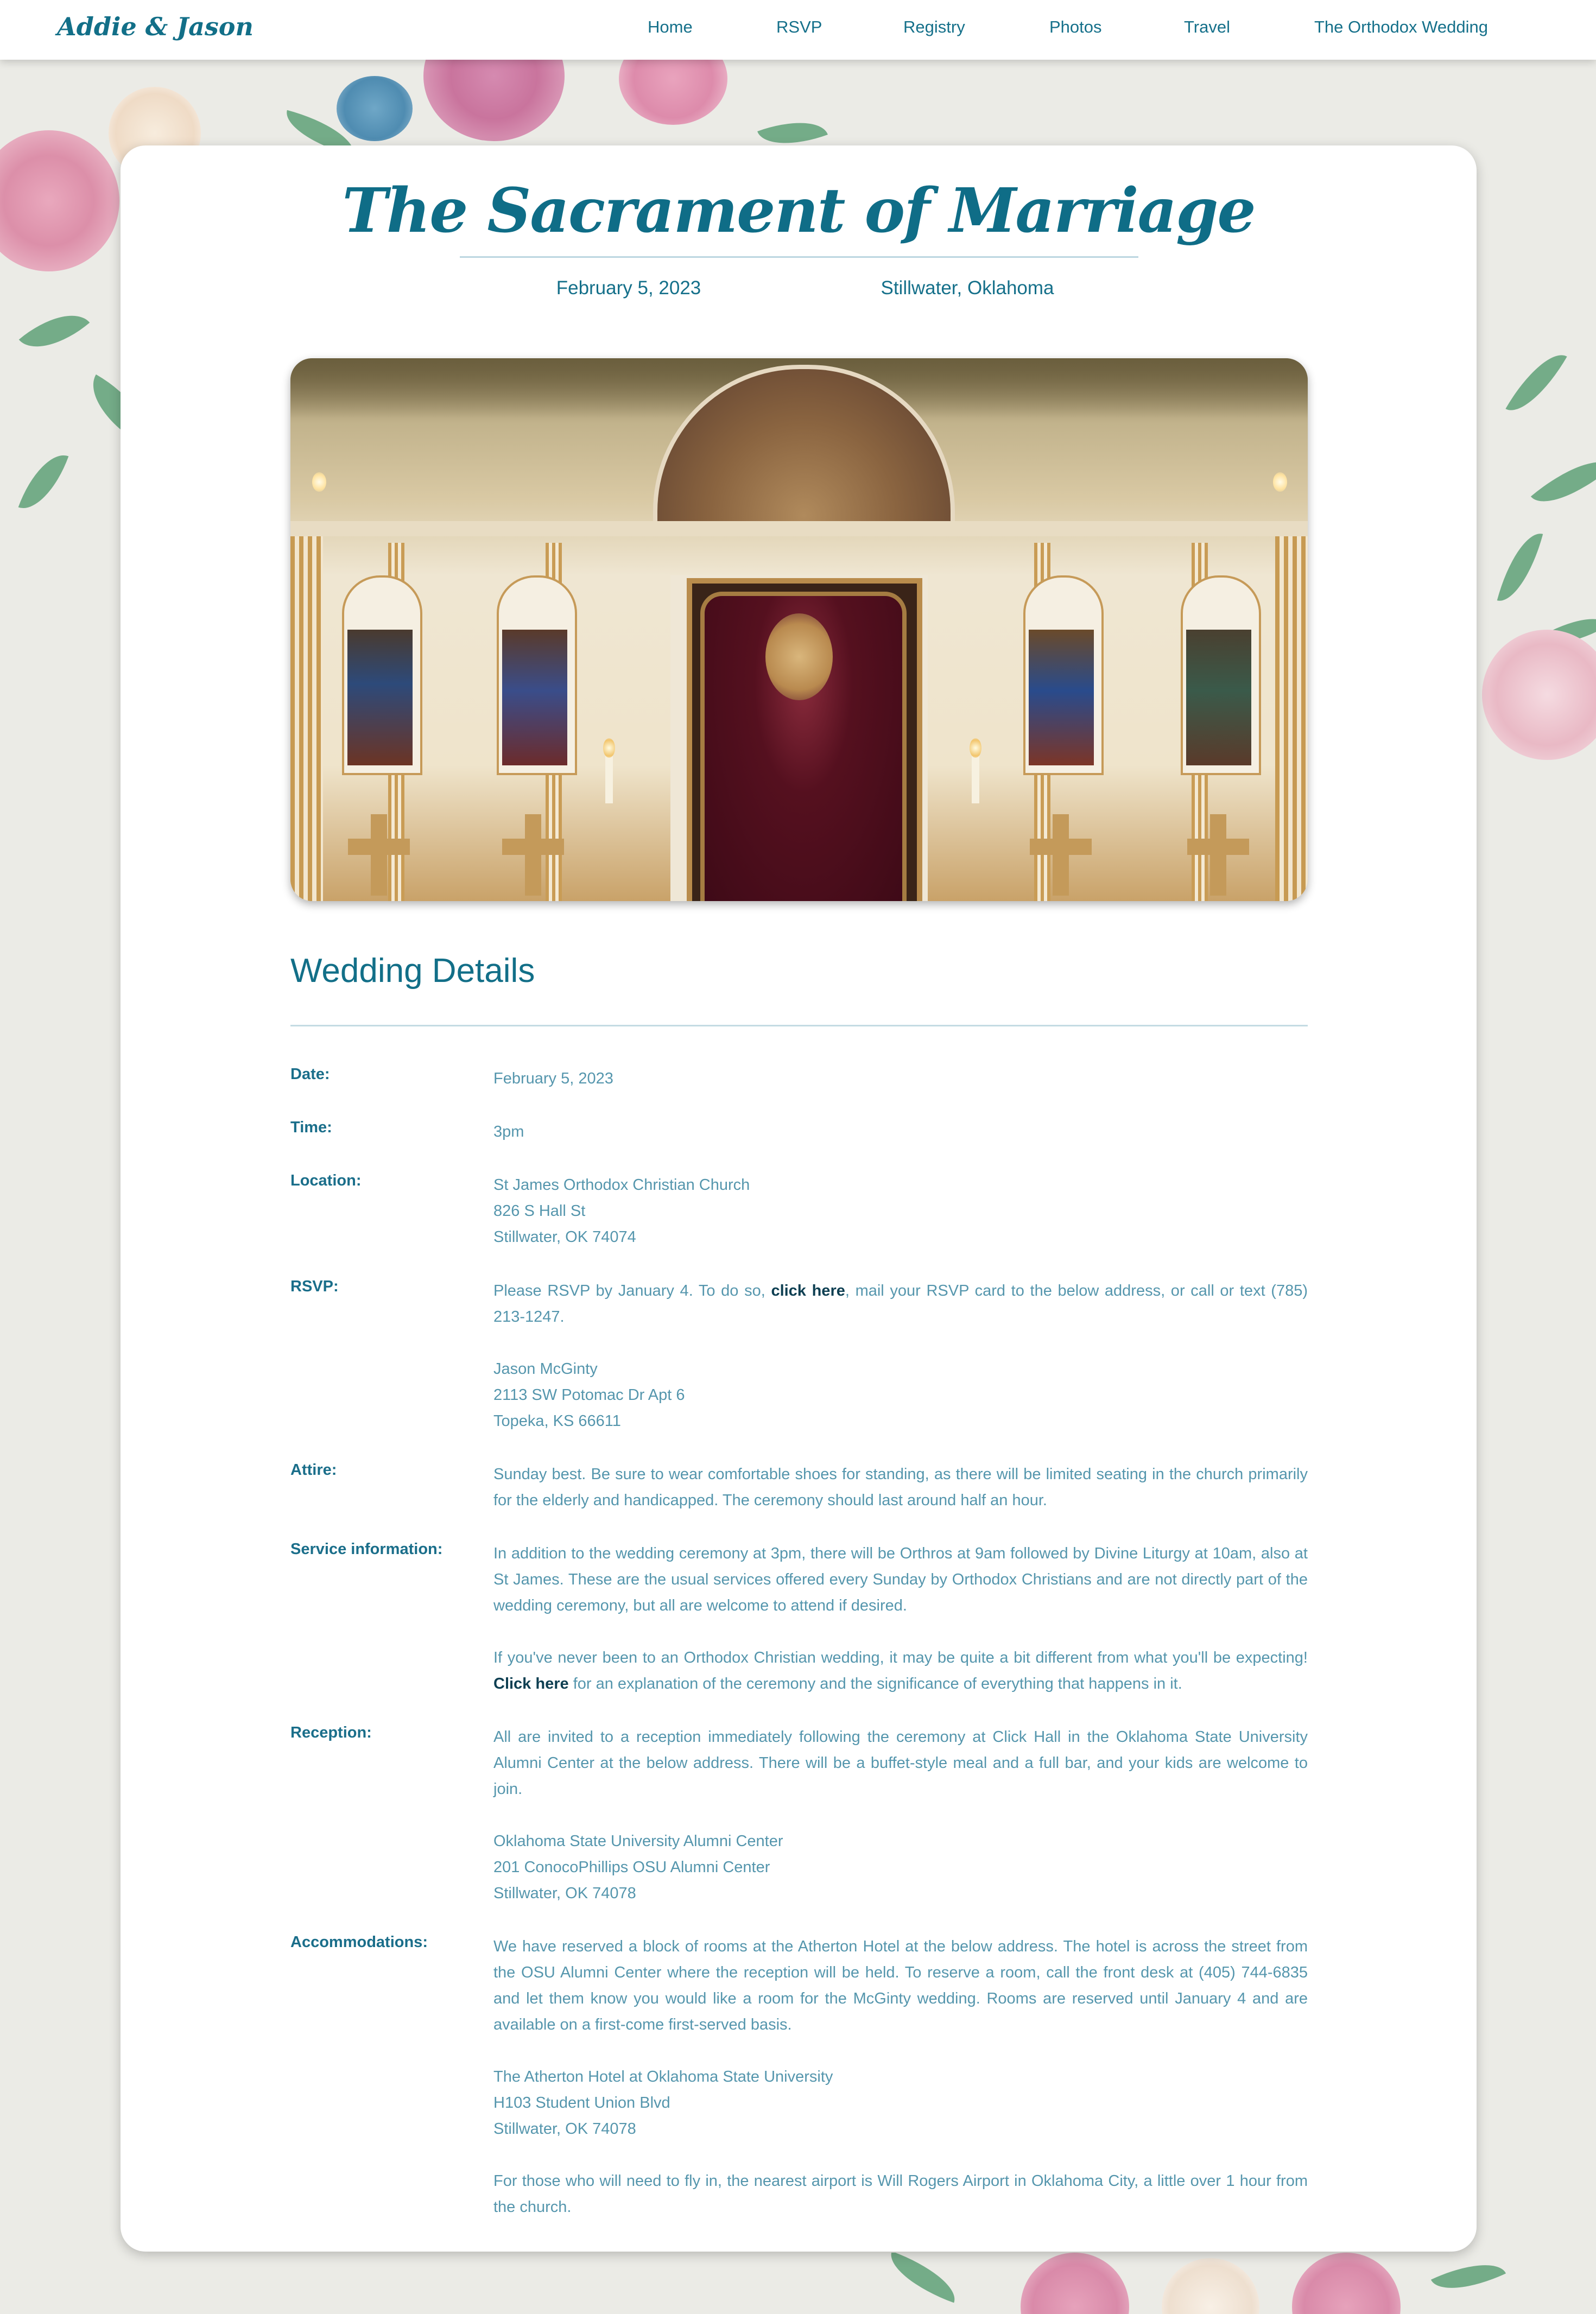  What do you see at coordinates (799, 257) in the screenshot?
I see `title-divider` at bounding box center [799, 257].